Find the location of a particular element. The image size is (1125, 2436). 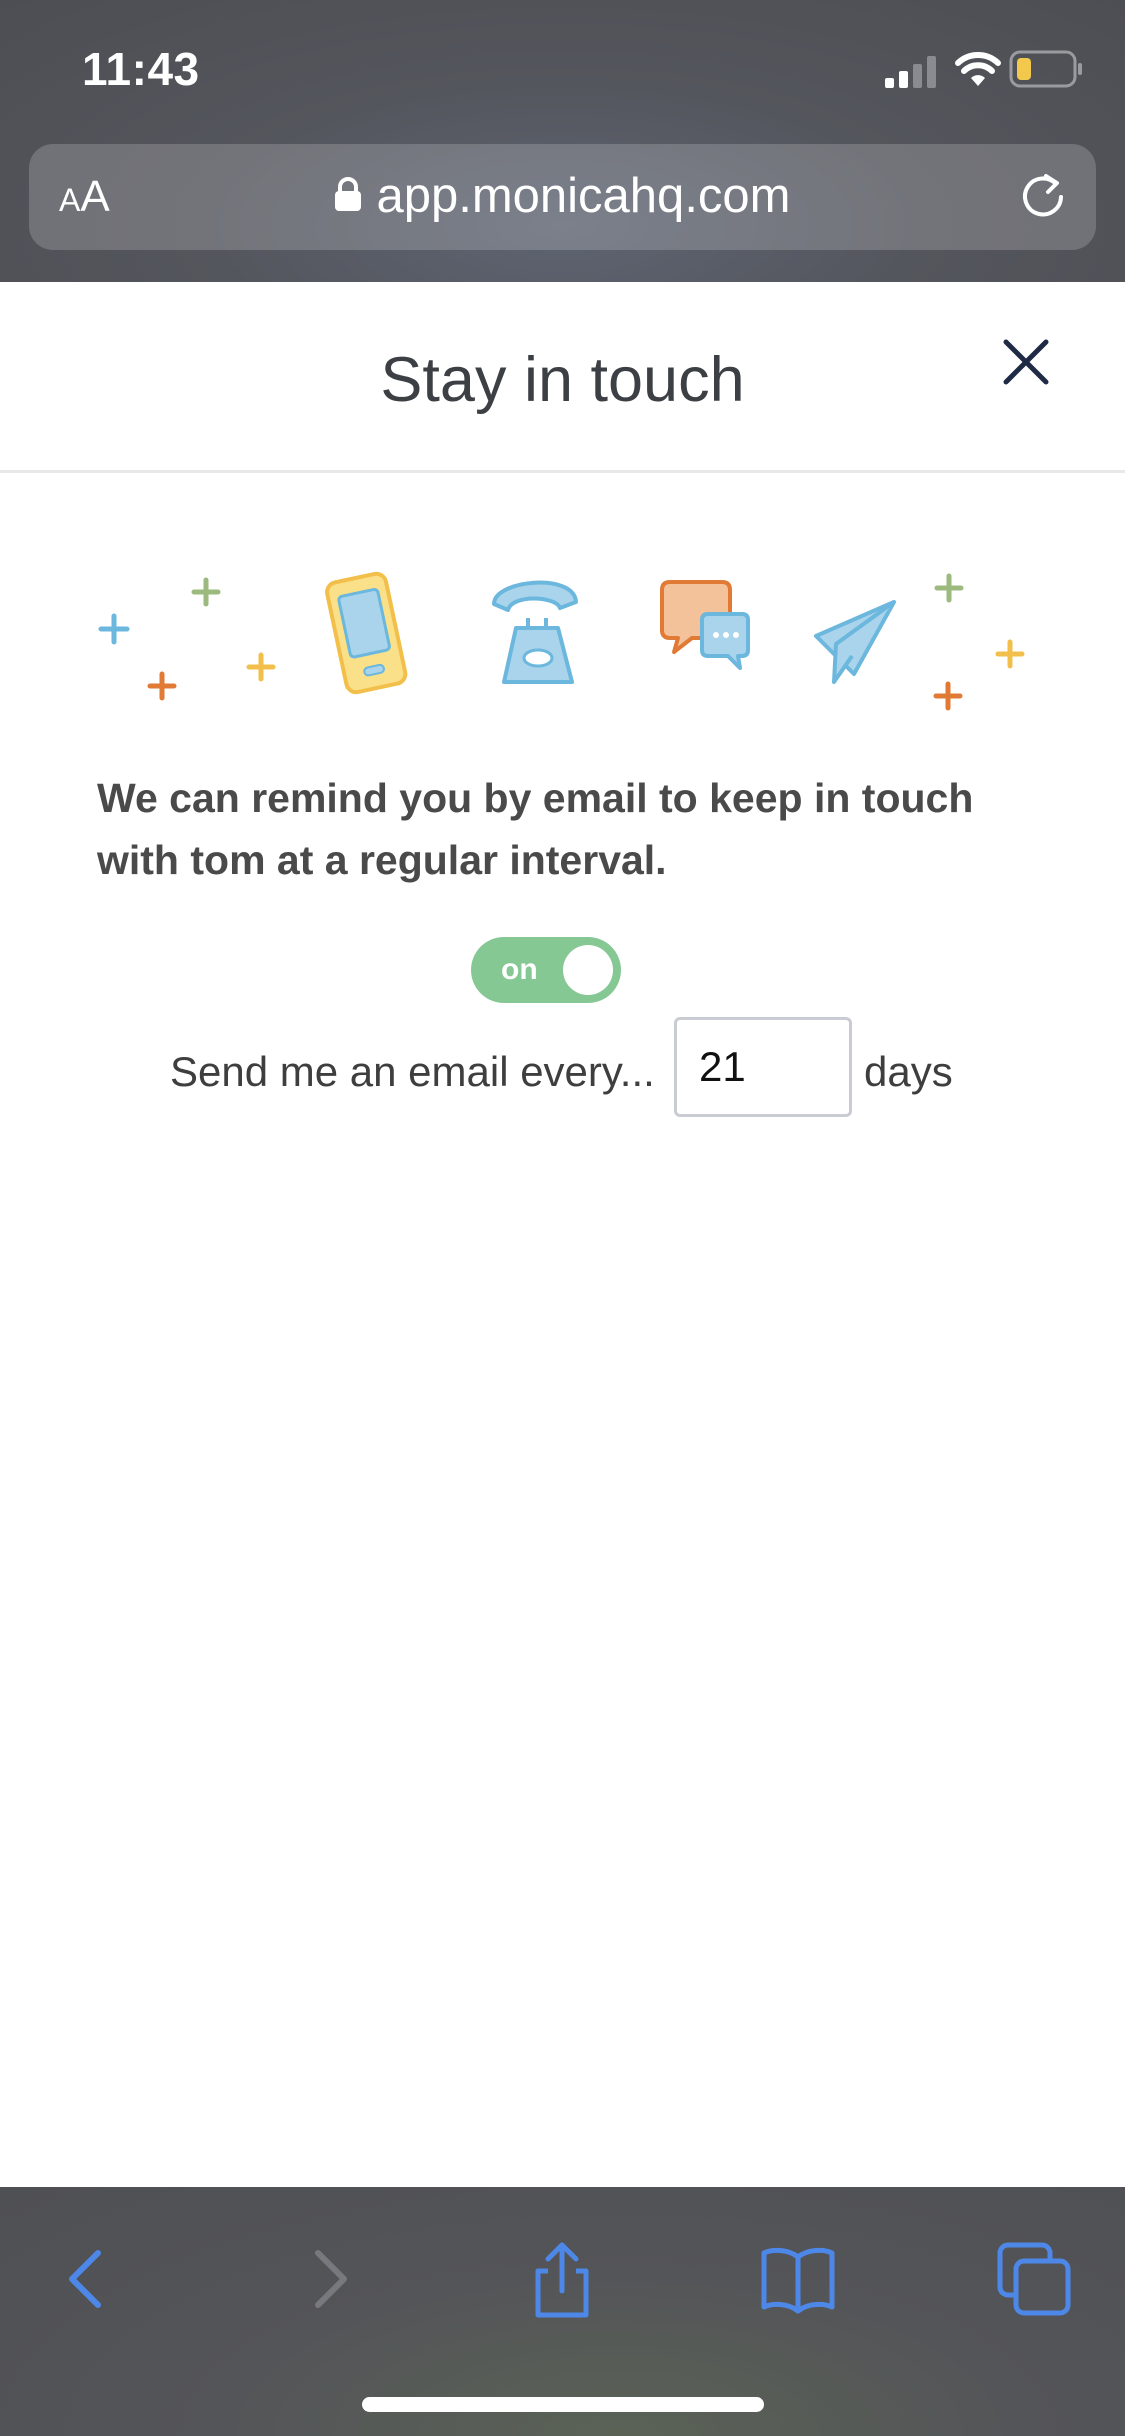

chat-bubbles-icon is located at coordinates (705, 625).